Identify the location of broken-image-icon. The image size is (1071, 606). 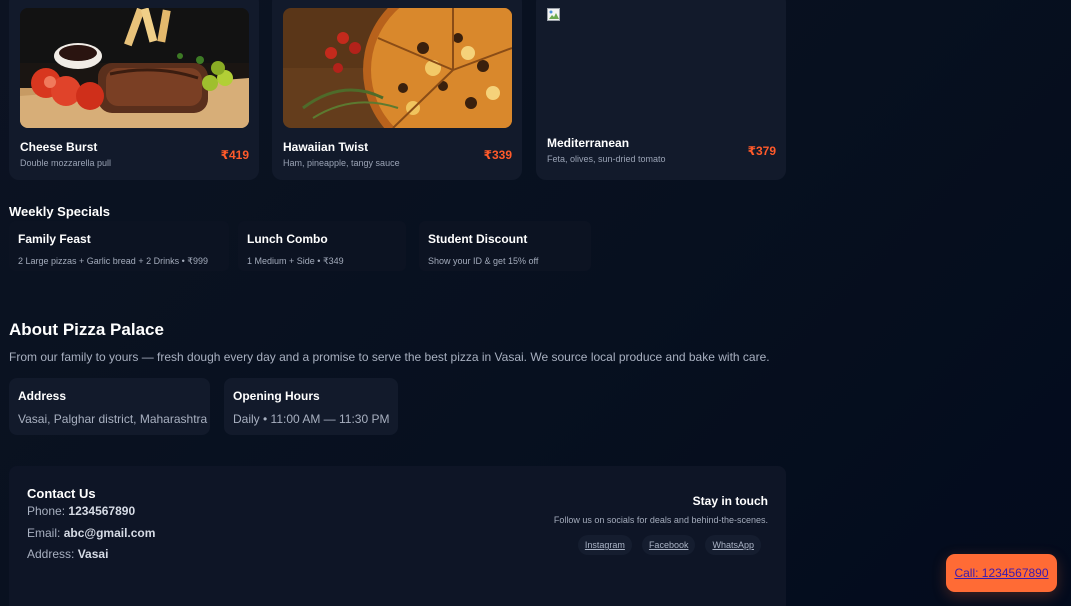
(553, 14).